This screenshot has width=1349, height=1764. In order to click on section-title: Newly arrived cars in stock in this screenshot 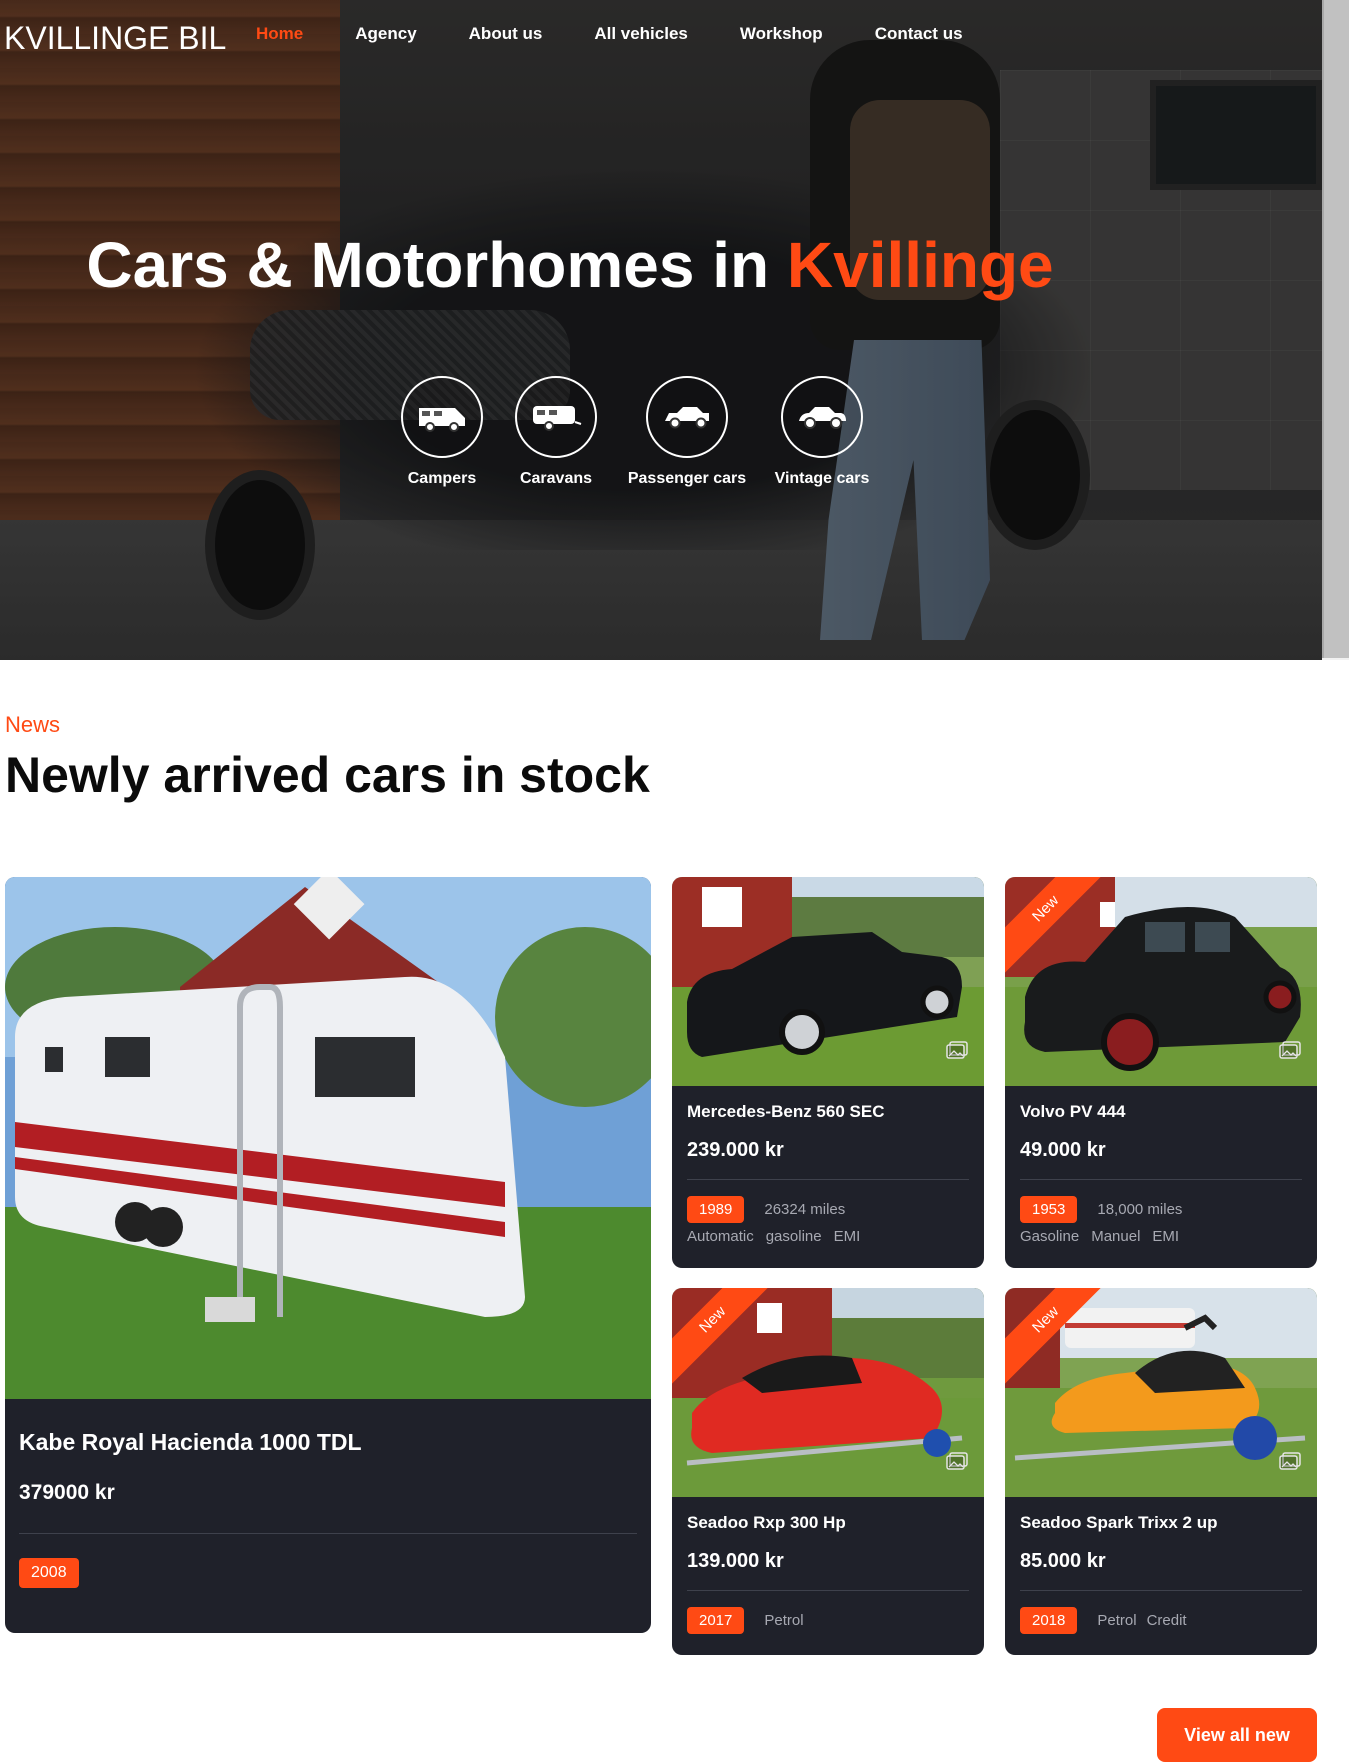, I will do `click(327, 775)`.